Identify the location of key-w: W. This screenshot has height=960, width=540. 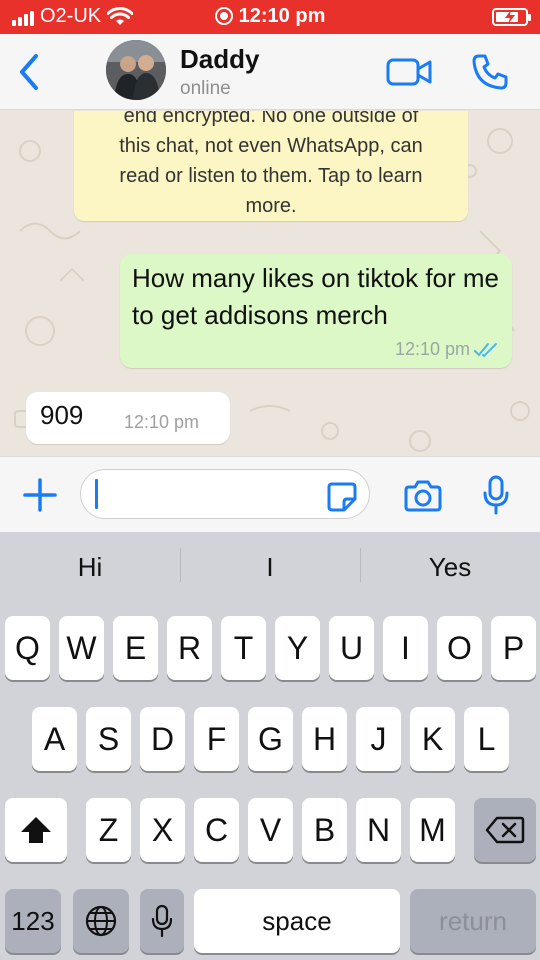
(81, 648).